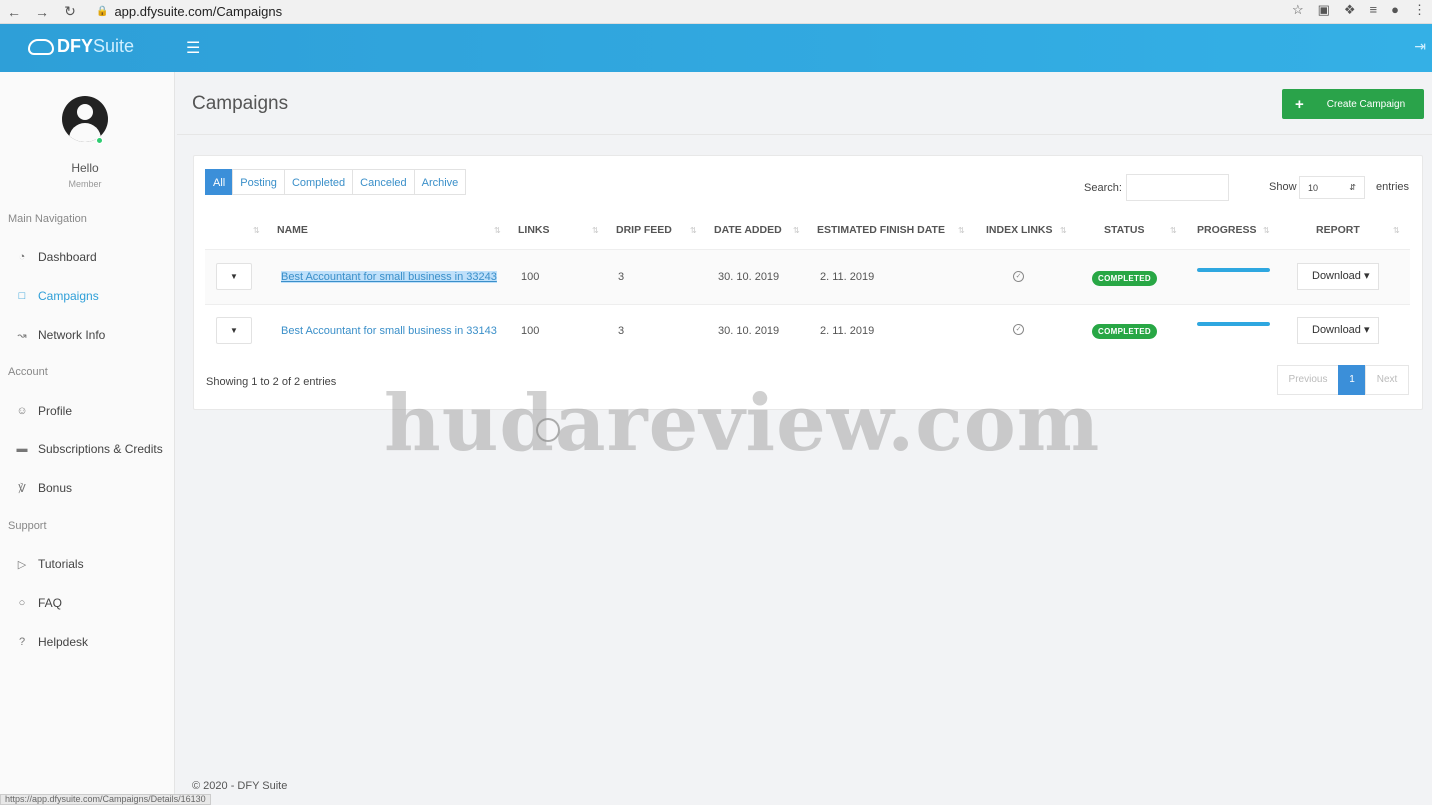 The width and height of the screenshot is (1432, 805). I want to click on sidebar-item-profile: ☺ Profile, so click(43, 411).